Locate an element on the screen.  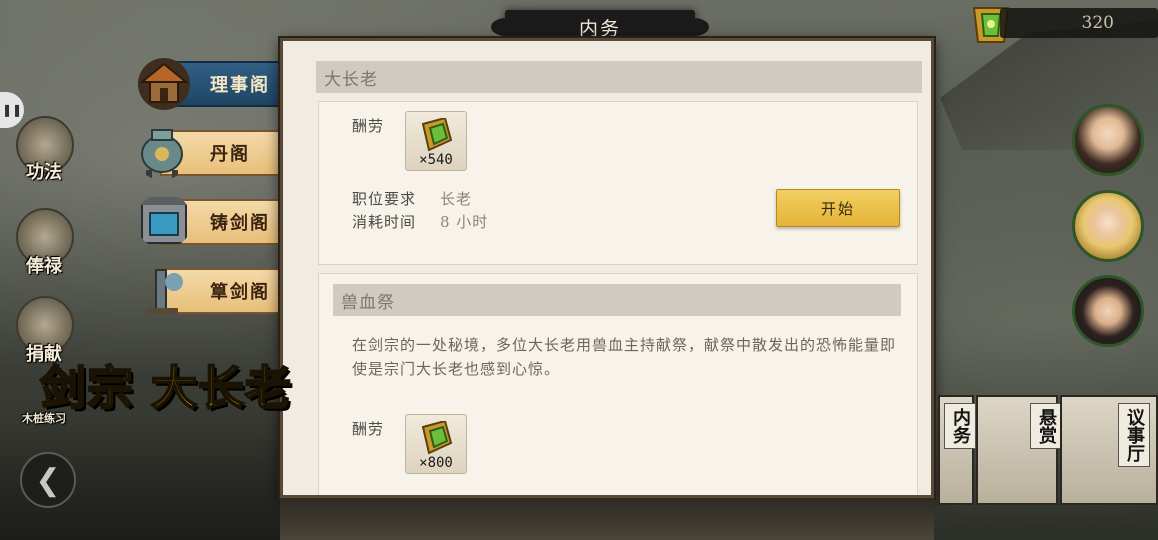
task1-time-value: 8 小时 is located at coordinates (464, 222).